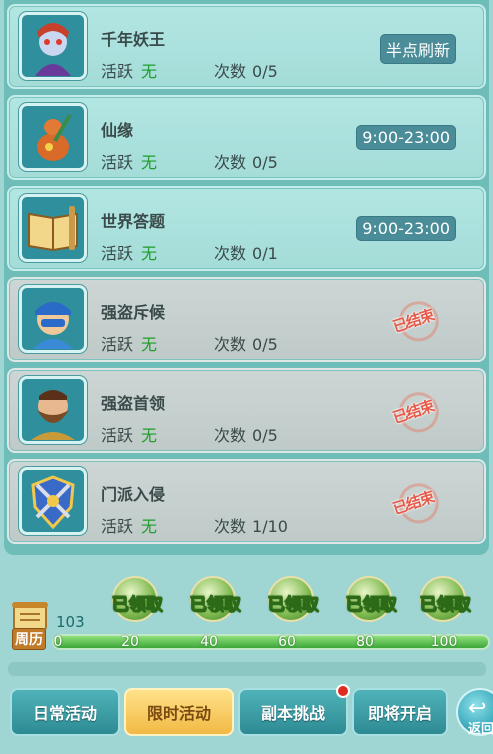 The image size is (493, 754). I want to click on sect-shield-icon, so click(53, 501).